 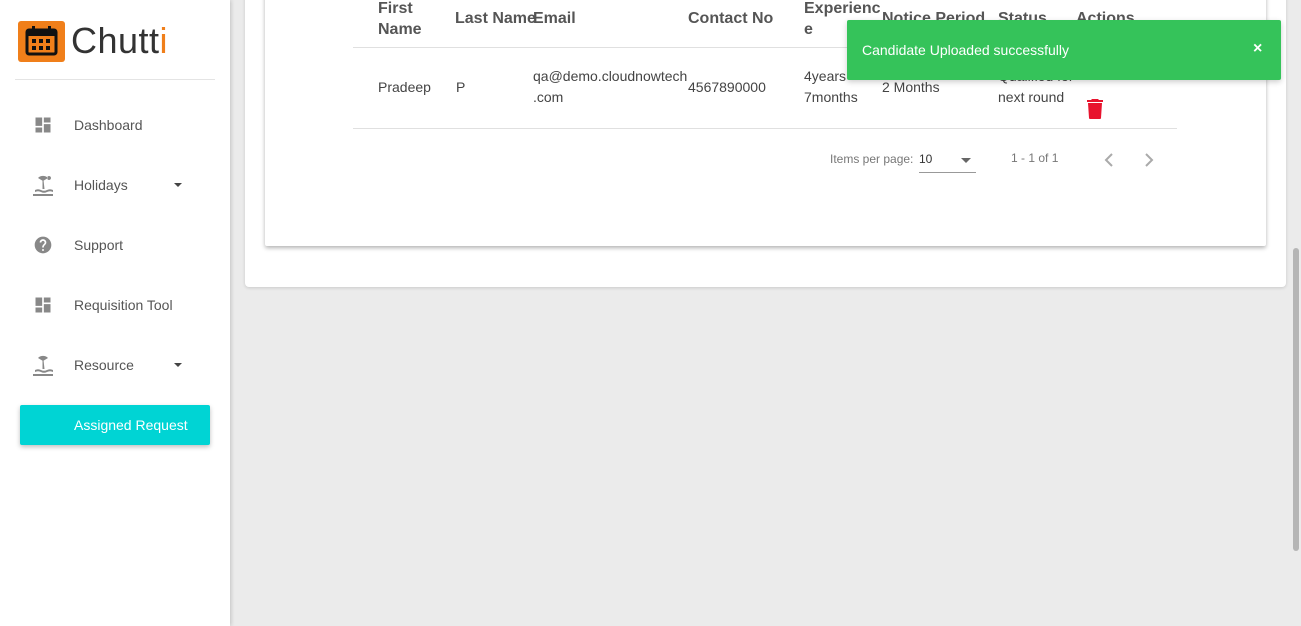 I want to click on header-text: First, so click(x=395, y=8).